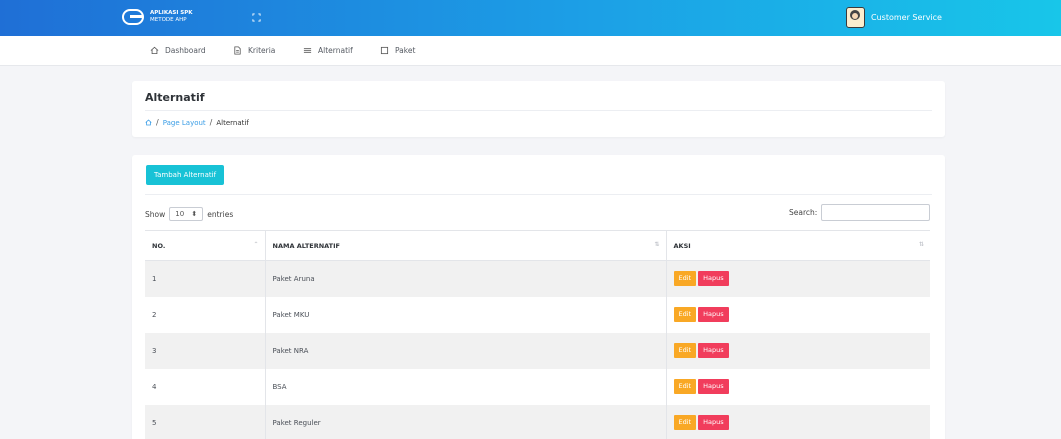 The image size is (1061, 439). Describe the element at coordinates (205, 386) in the screenshot. I see `cell-no: 4` at that location.